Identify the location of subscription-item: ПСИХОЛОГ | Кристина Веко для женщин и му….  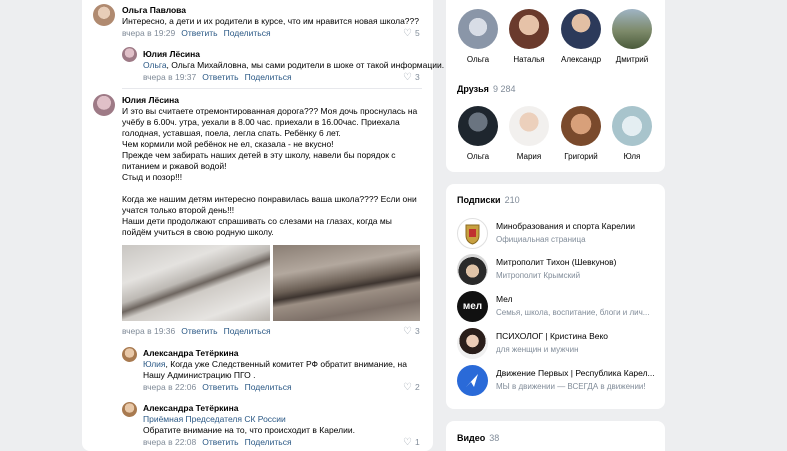
(560, 344).